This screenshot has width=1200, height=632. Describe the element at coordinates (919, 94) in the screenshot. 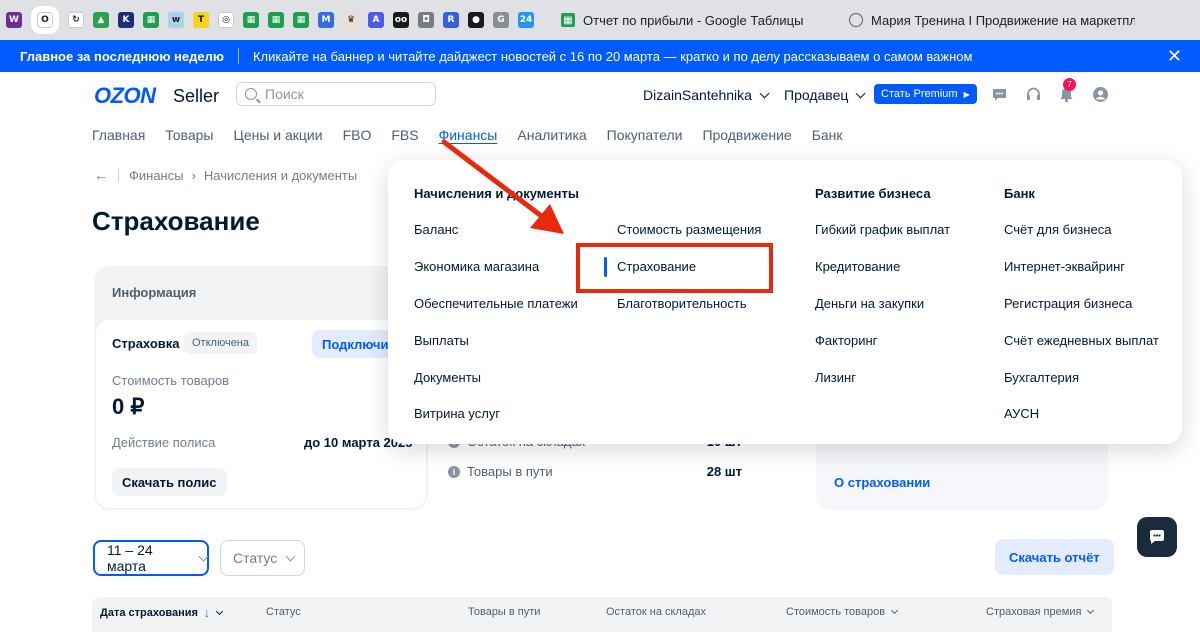

I see `premium-label: Стать Premium` at that location.